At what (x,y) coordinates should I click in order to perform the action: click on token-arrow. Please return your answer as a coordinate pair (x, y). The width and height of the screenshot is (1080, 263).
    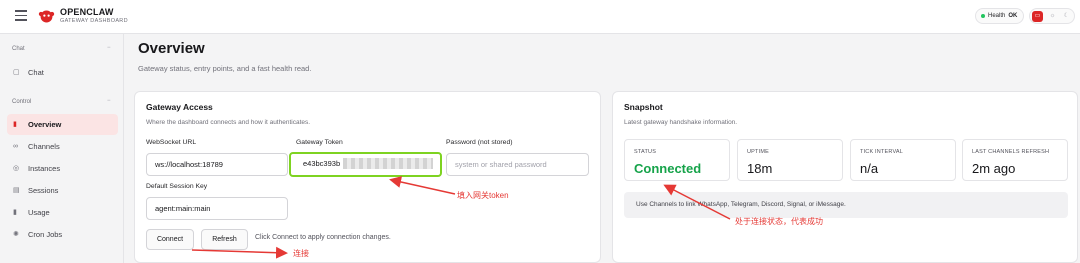
    Looking at the image, I should click on (422, 185).